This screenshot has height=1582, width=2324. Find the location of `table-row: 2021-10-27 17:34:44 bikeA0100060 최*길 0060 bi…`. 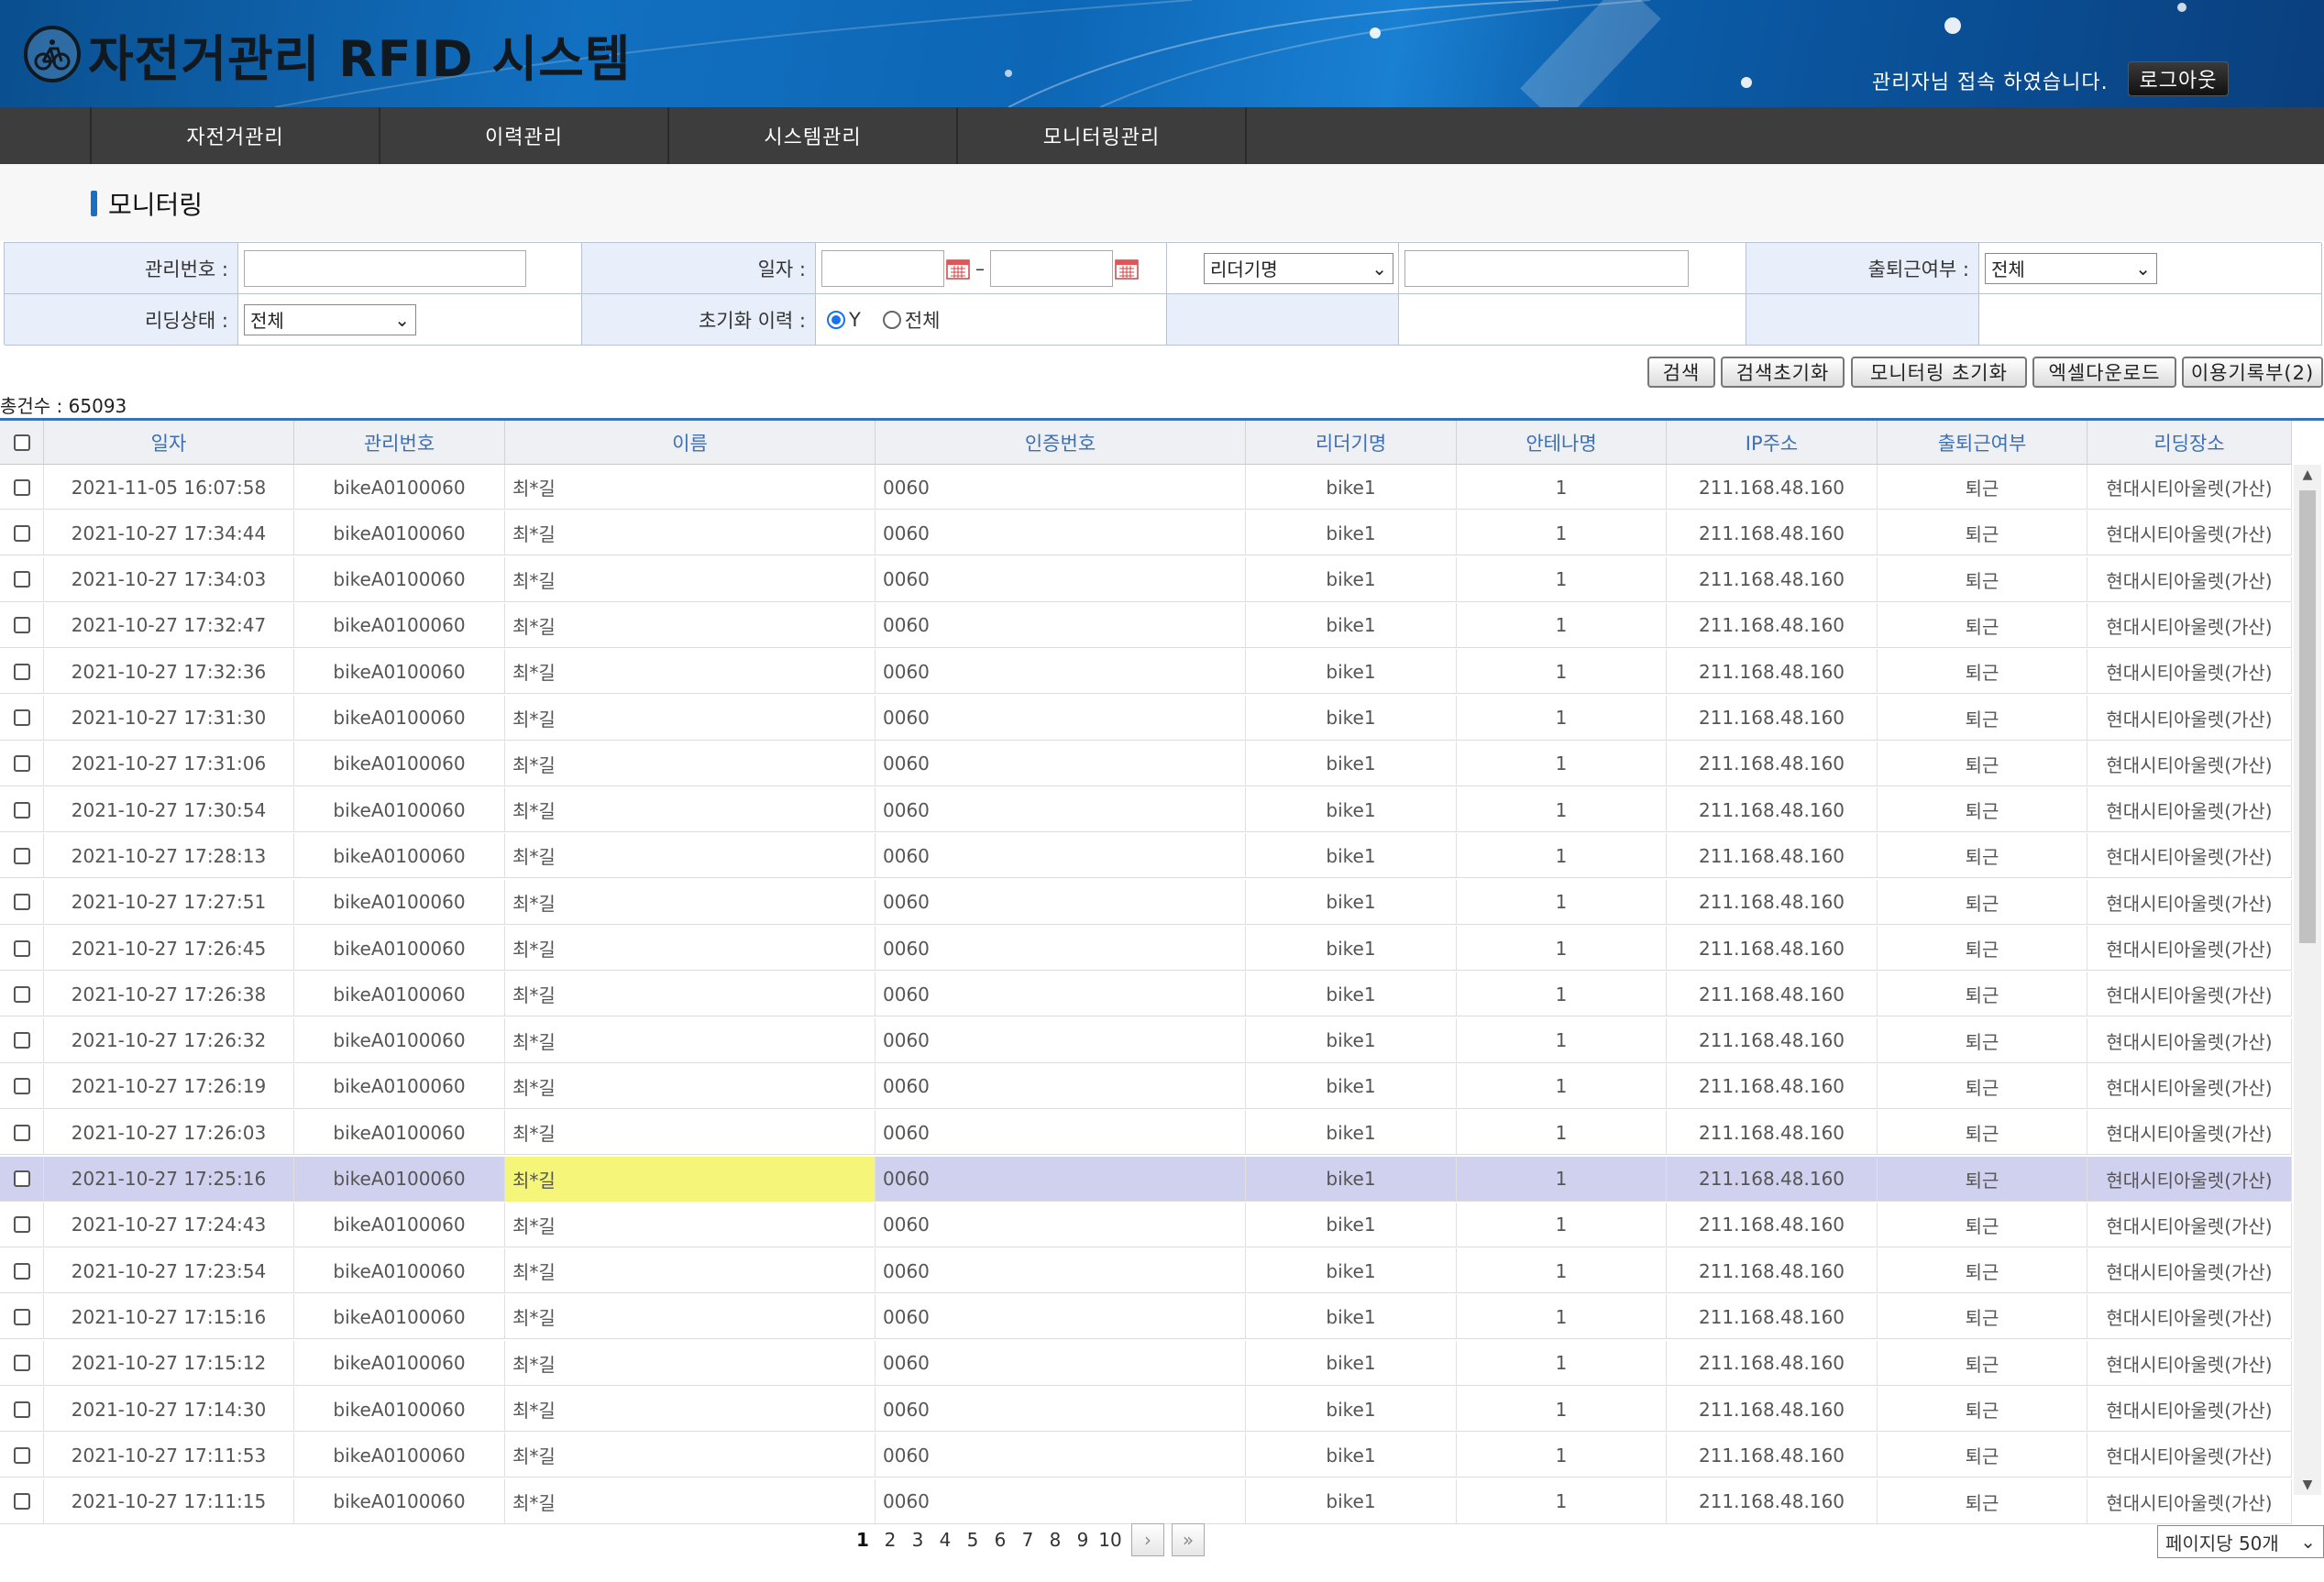

table-row: 2021-10-27 17:34:44 bikeA0100060 최*길 0060 bi… is located at coordinates (1146, 533).